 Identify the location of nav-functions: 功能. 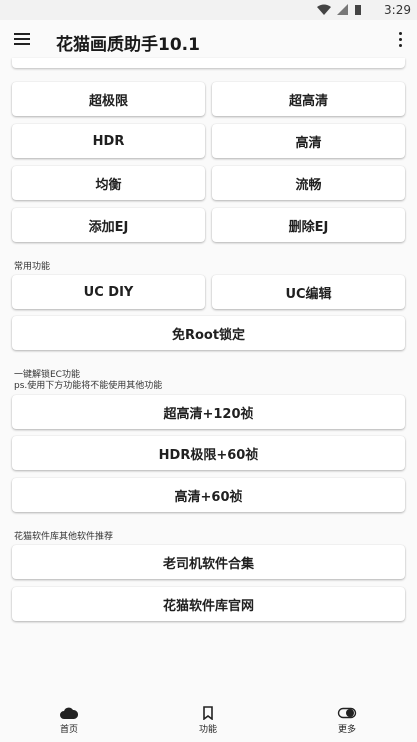
(208, 720).